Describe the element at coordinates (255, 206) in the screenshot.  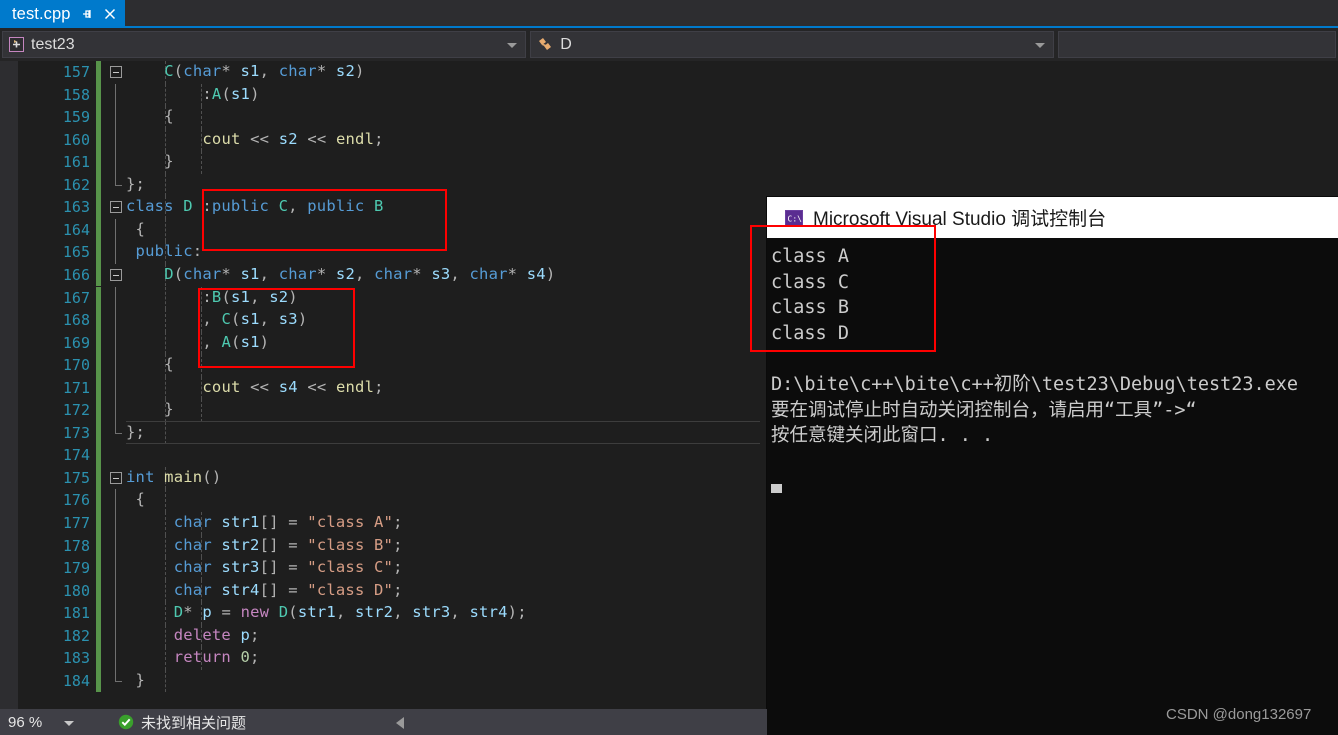
I see `code-text: class D :public C, public B` at that location.